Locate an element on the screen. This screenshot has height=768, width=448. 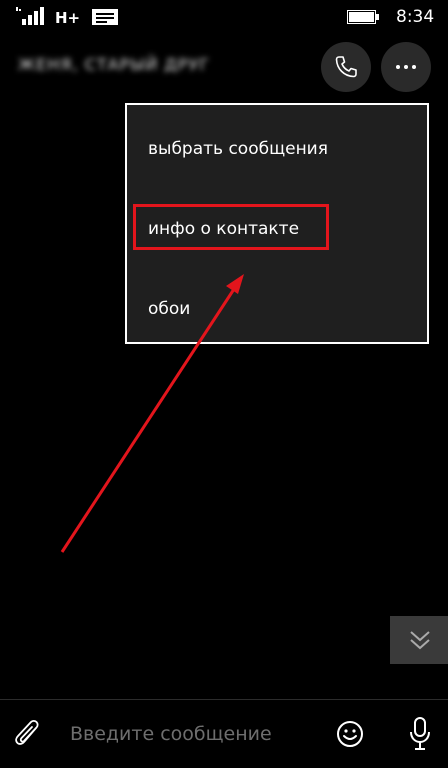
microphone-icon is located at coordinates (420, 734).